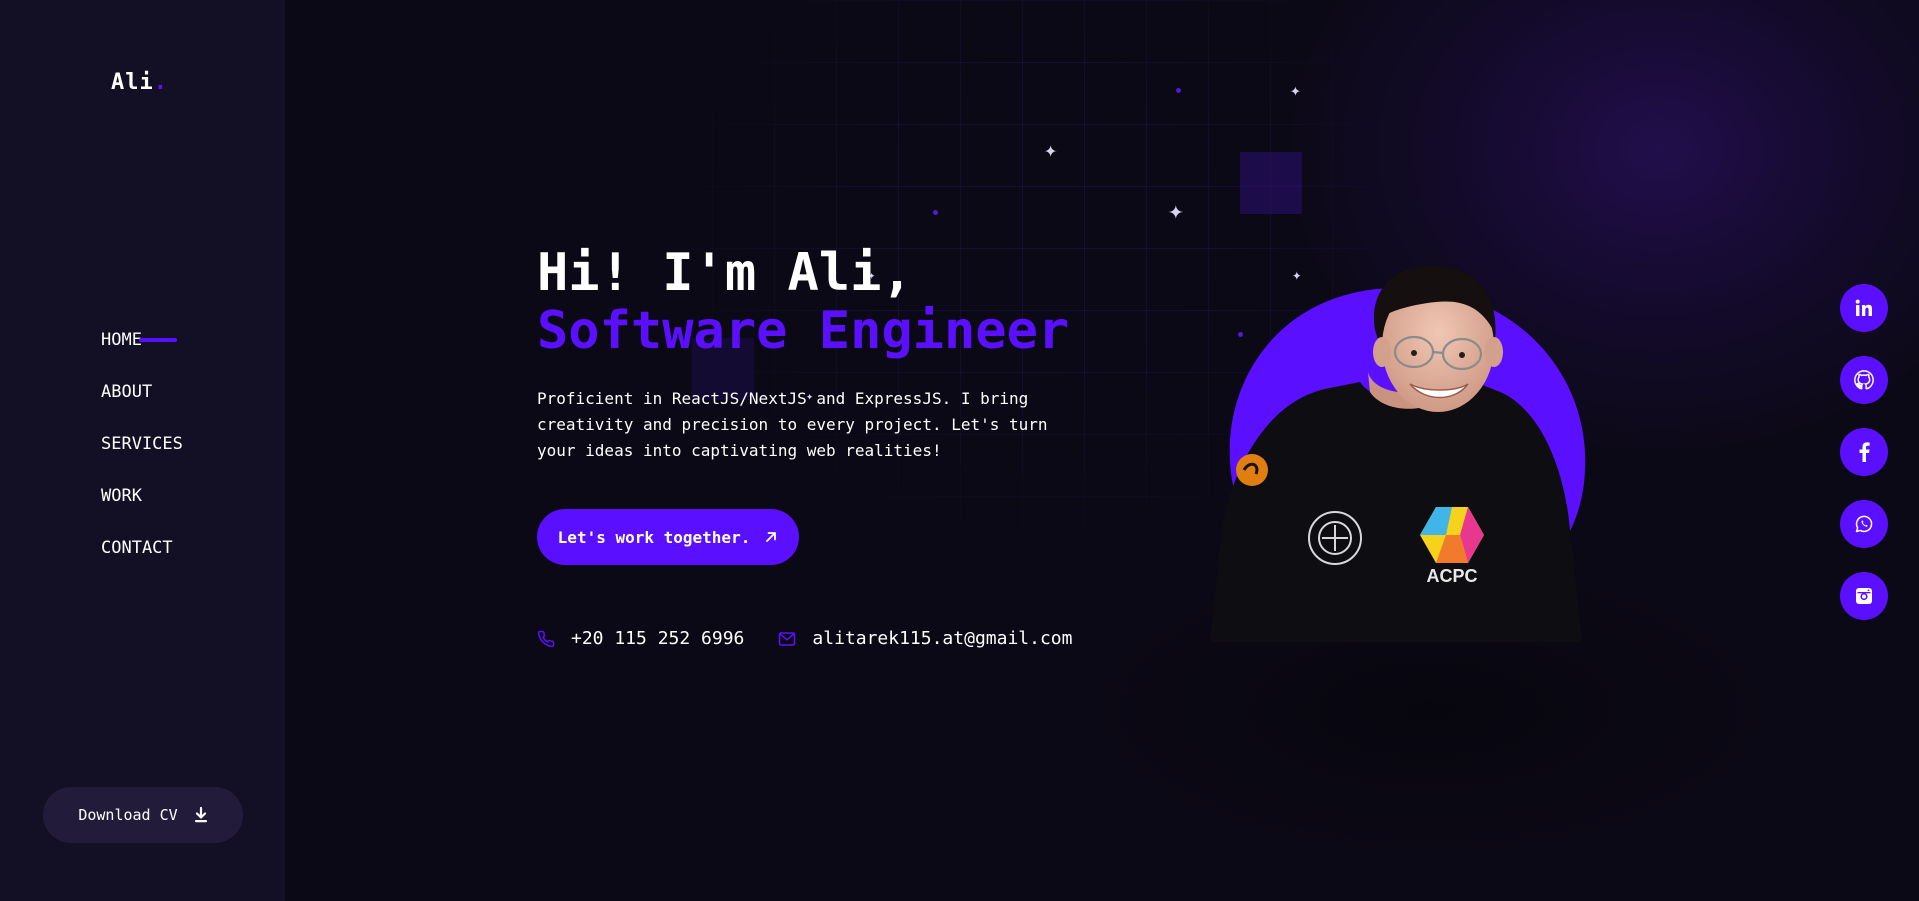 Image resolution: width=1919 pixels, height=901 pixels. What do you see at coordinates (803, 331) in the screenshot?
I see `hero-role: Software Engineer` at bounding box center [803, 331].